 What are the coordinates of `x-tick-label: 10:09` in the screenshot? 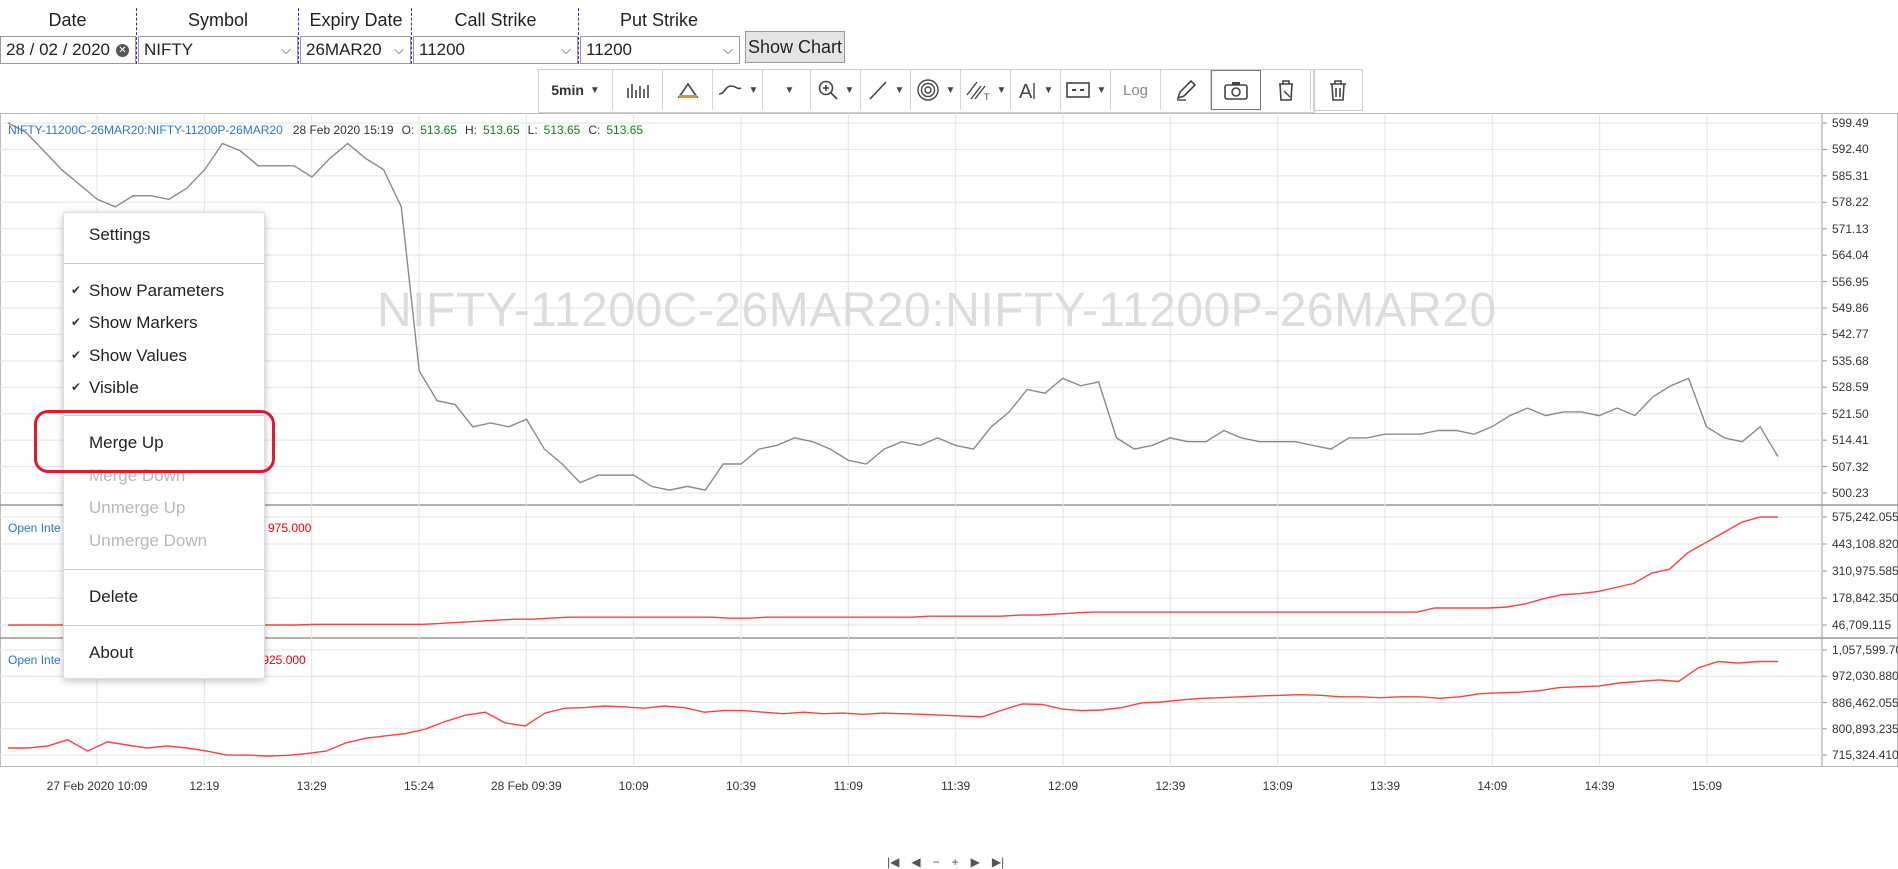 It's located at (633, 786).